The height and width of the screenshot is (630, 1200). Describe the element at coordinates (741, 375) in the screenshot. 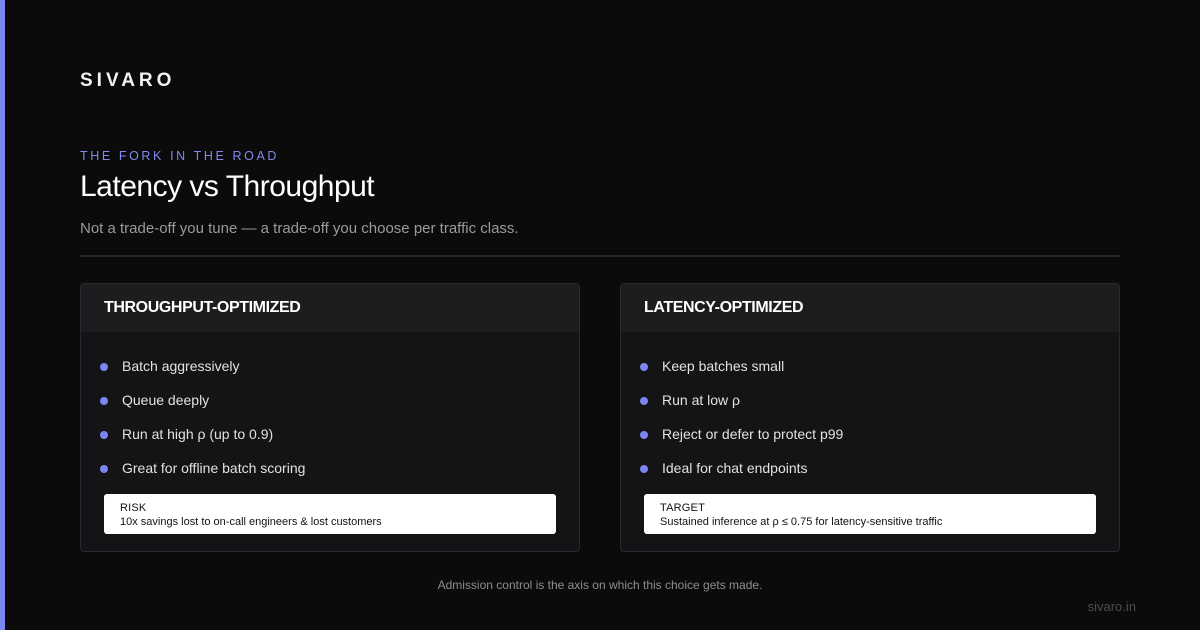

I see `list-item: Keep batches small` at that location.